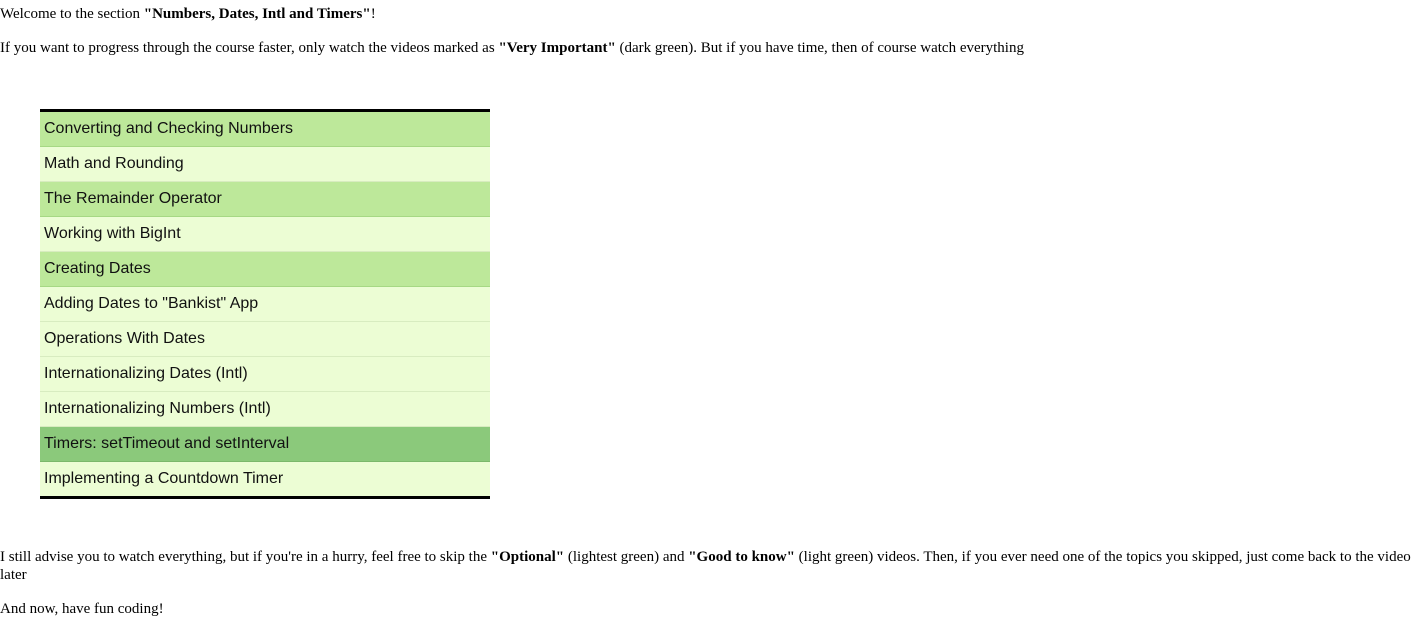 The height and width of the screenshot is (621, 1425). I want to click on section-name: "Numbers, Dates, Intl and Timers", so click(257, 14).